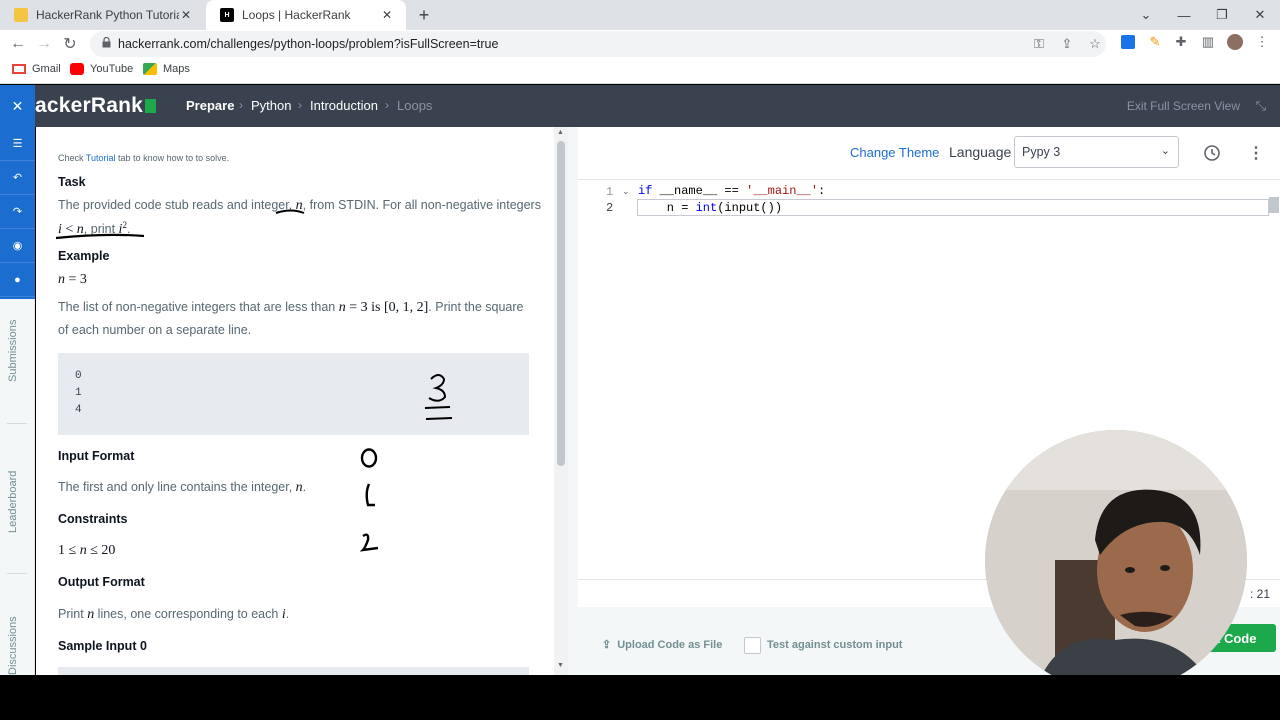 The height and width of the screenshot is (720, 1280). I want to click on breadcrumb-python: Python, so click(271, 105).